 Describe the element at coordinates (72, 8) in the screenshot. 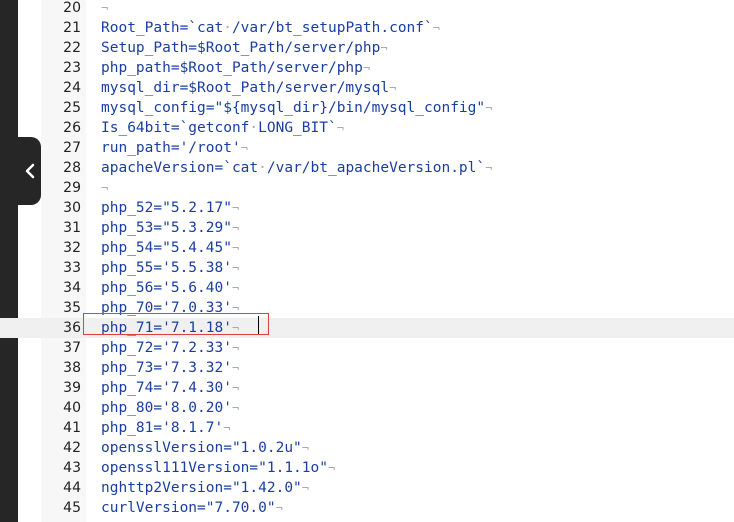

I see `line-number: 20` at that location.